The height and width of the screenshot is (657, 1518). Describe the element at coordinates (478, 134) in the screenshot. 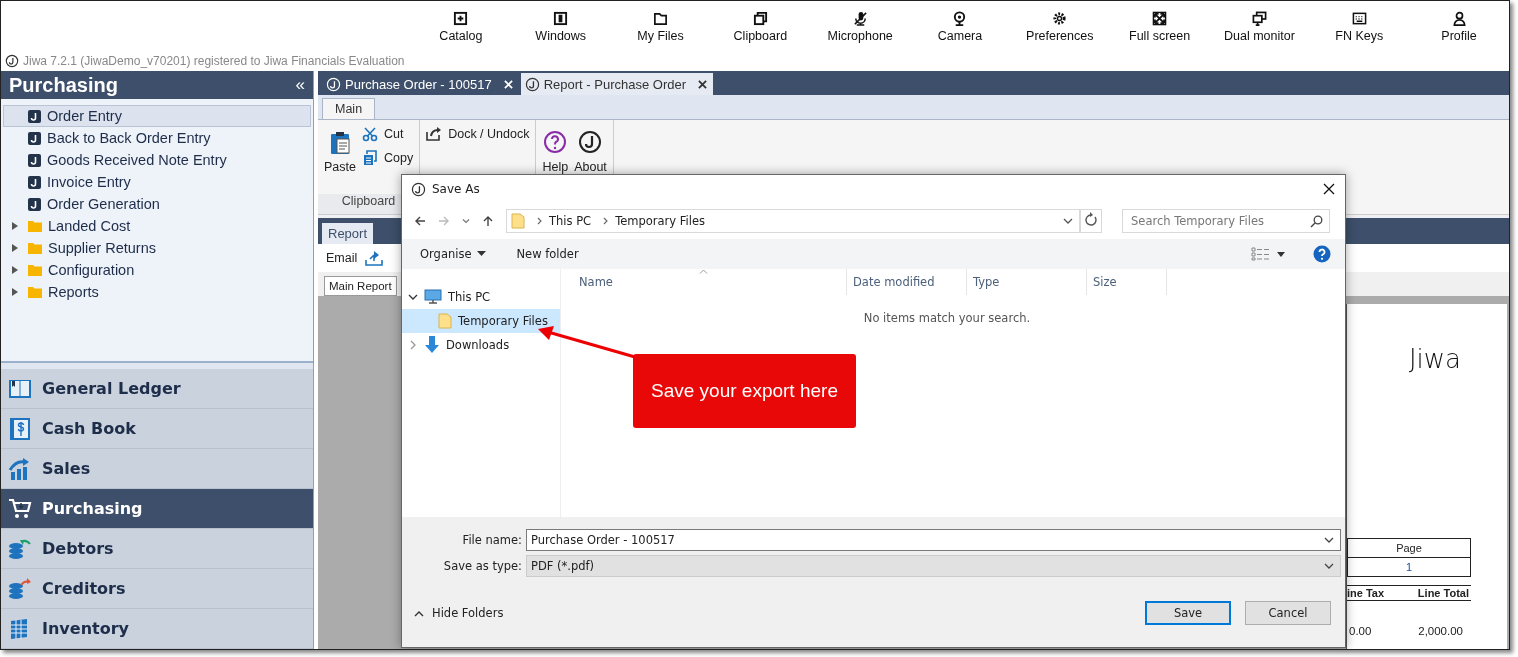

I see `ribbon-button: Dock / Undock` at that location.